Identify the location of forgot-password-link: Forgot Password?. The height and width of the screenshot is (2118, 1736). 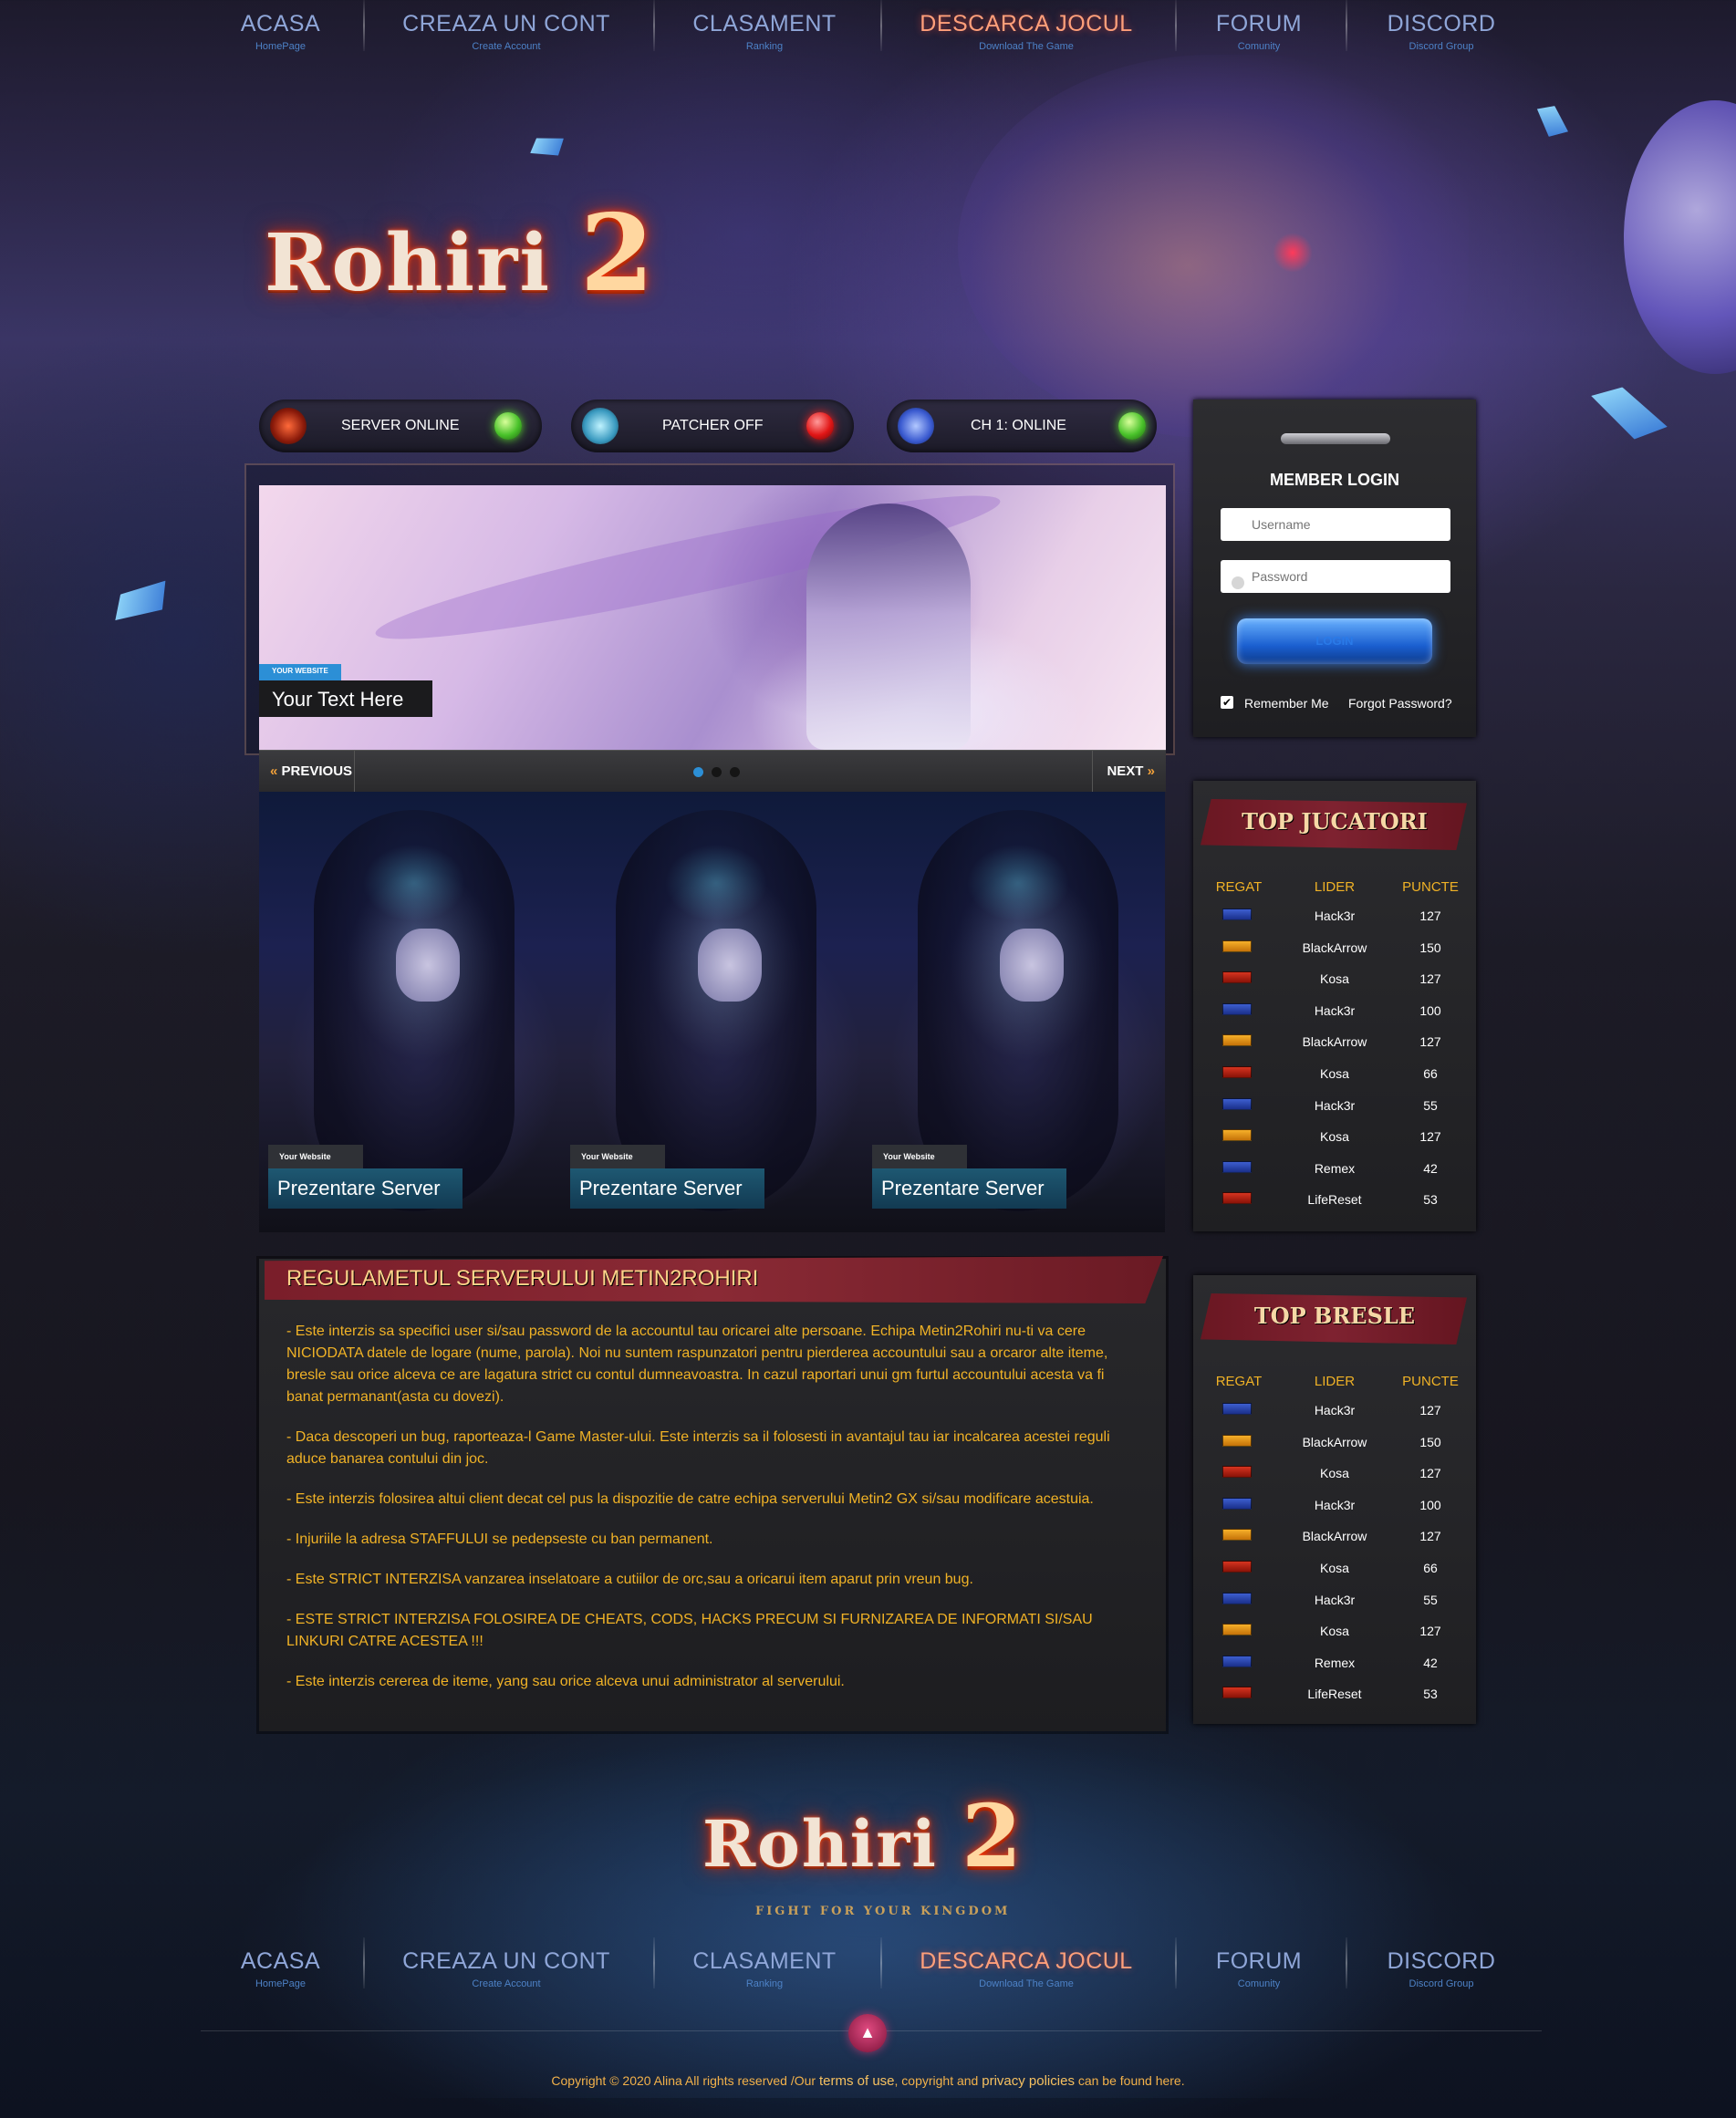
(1400, 703).